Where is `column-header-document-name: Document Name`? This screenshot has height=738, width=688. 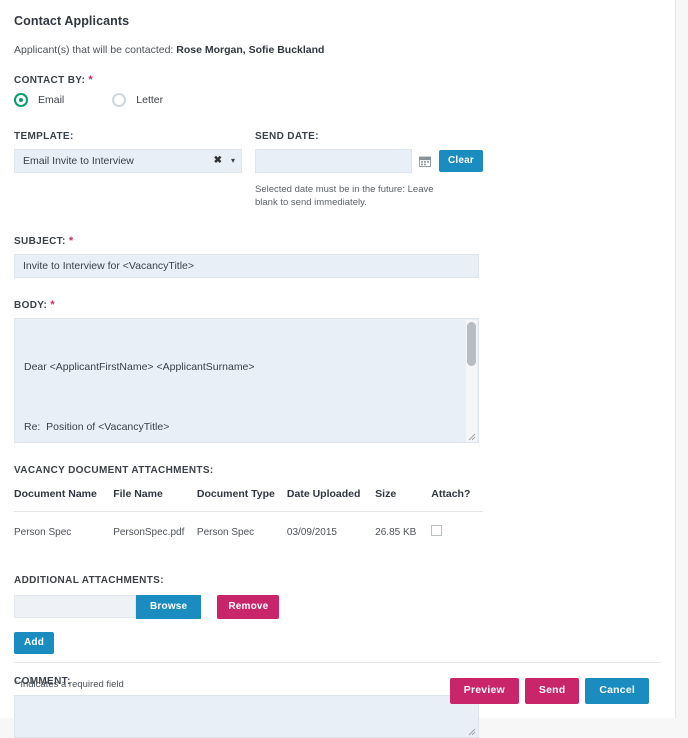
column-header-document-name: Document Name is located at coordinates (64, 498).